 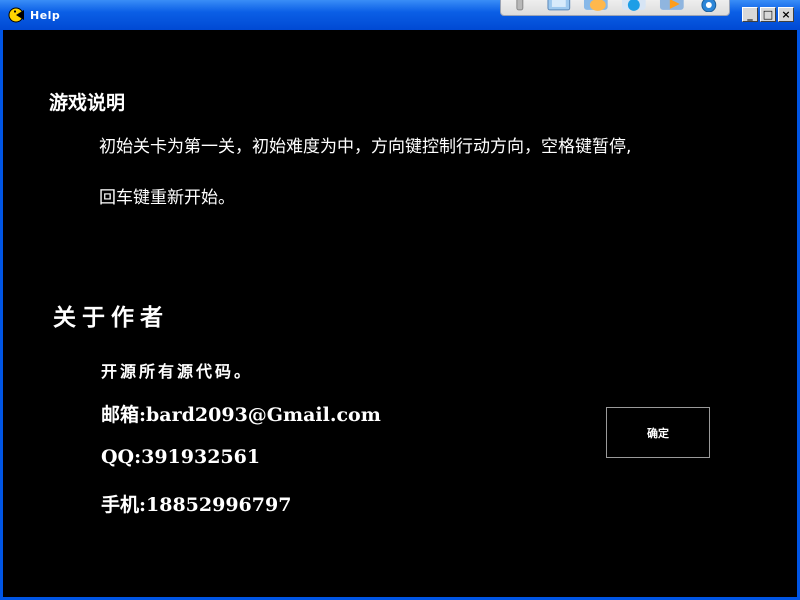 What do you see at coordinates (615, 8) in the screenshot?
I see `floating-toolbar` at bounding box center [615, 8].